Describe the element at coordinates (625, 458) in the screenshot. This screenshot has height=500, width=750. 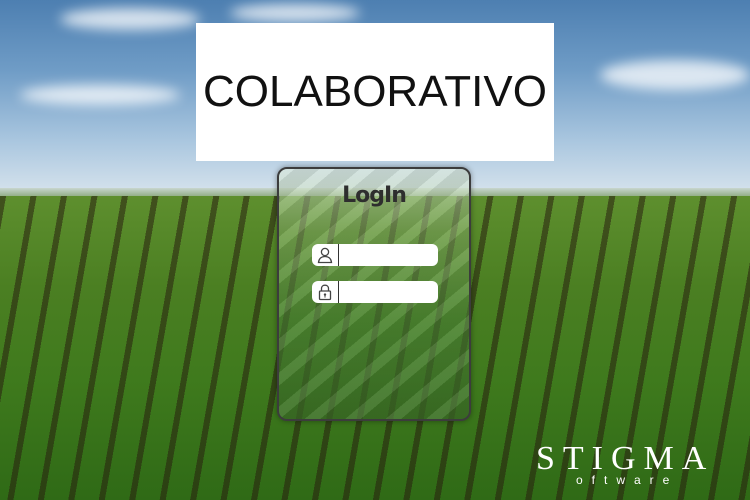
I see `brand-name: STIGMA` at that location.